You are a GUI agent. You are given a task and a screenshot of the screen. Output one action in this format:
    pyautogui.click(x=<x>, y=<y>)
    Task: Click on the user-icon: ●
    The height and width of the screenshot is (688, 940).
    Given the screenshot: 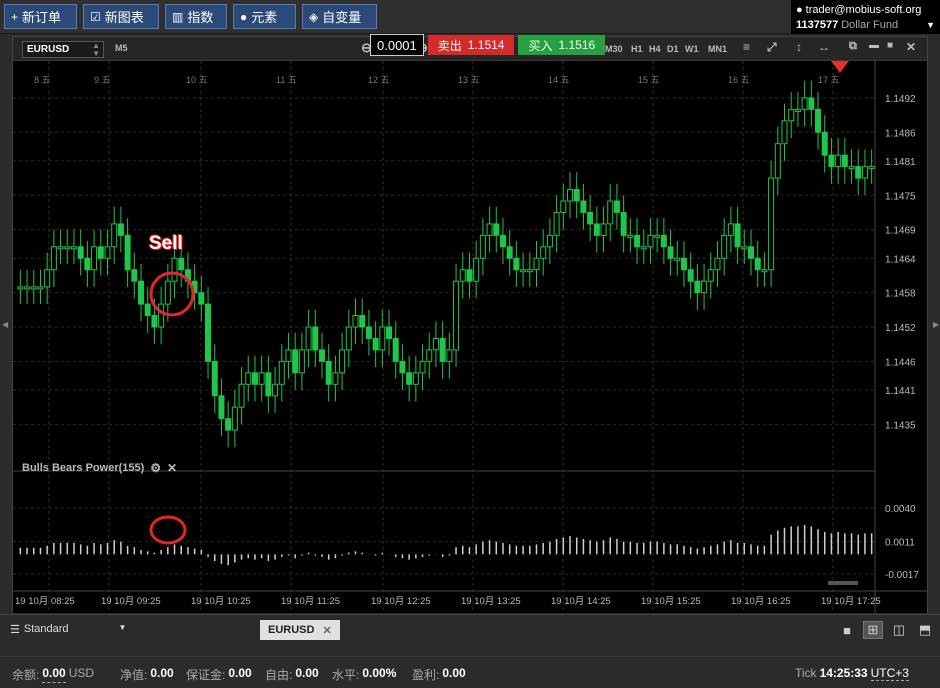 What is the action you would take?
    pyautogui.click(x=799, y=9)
    